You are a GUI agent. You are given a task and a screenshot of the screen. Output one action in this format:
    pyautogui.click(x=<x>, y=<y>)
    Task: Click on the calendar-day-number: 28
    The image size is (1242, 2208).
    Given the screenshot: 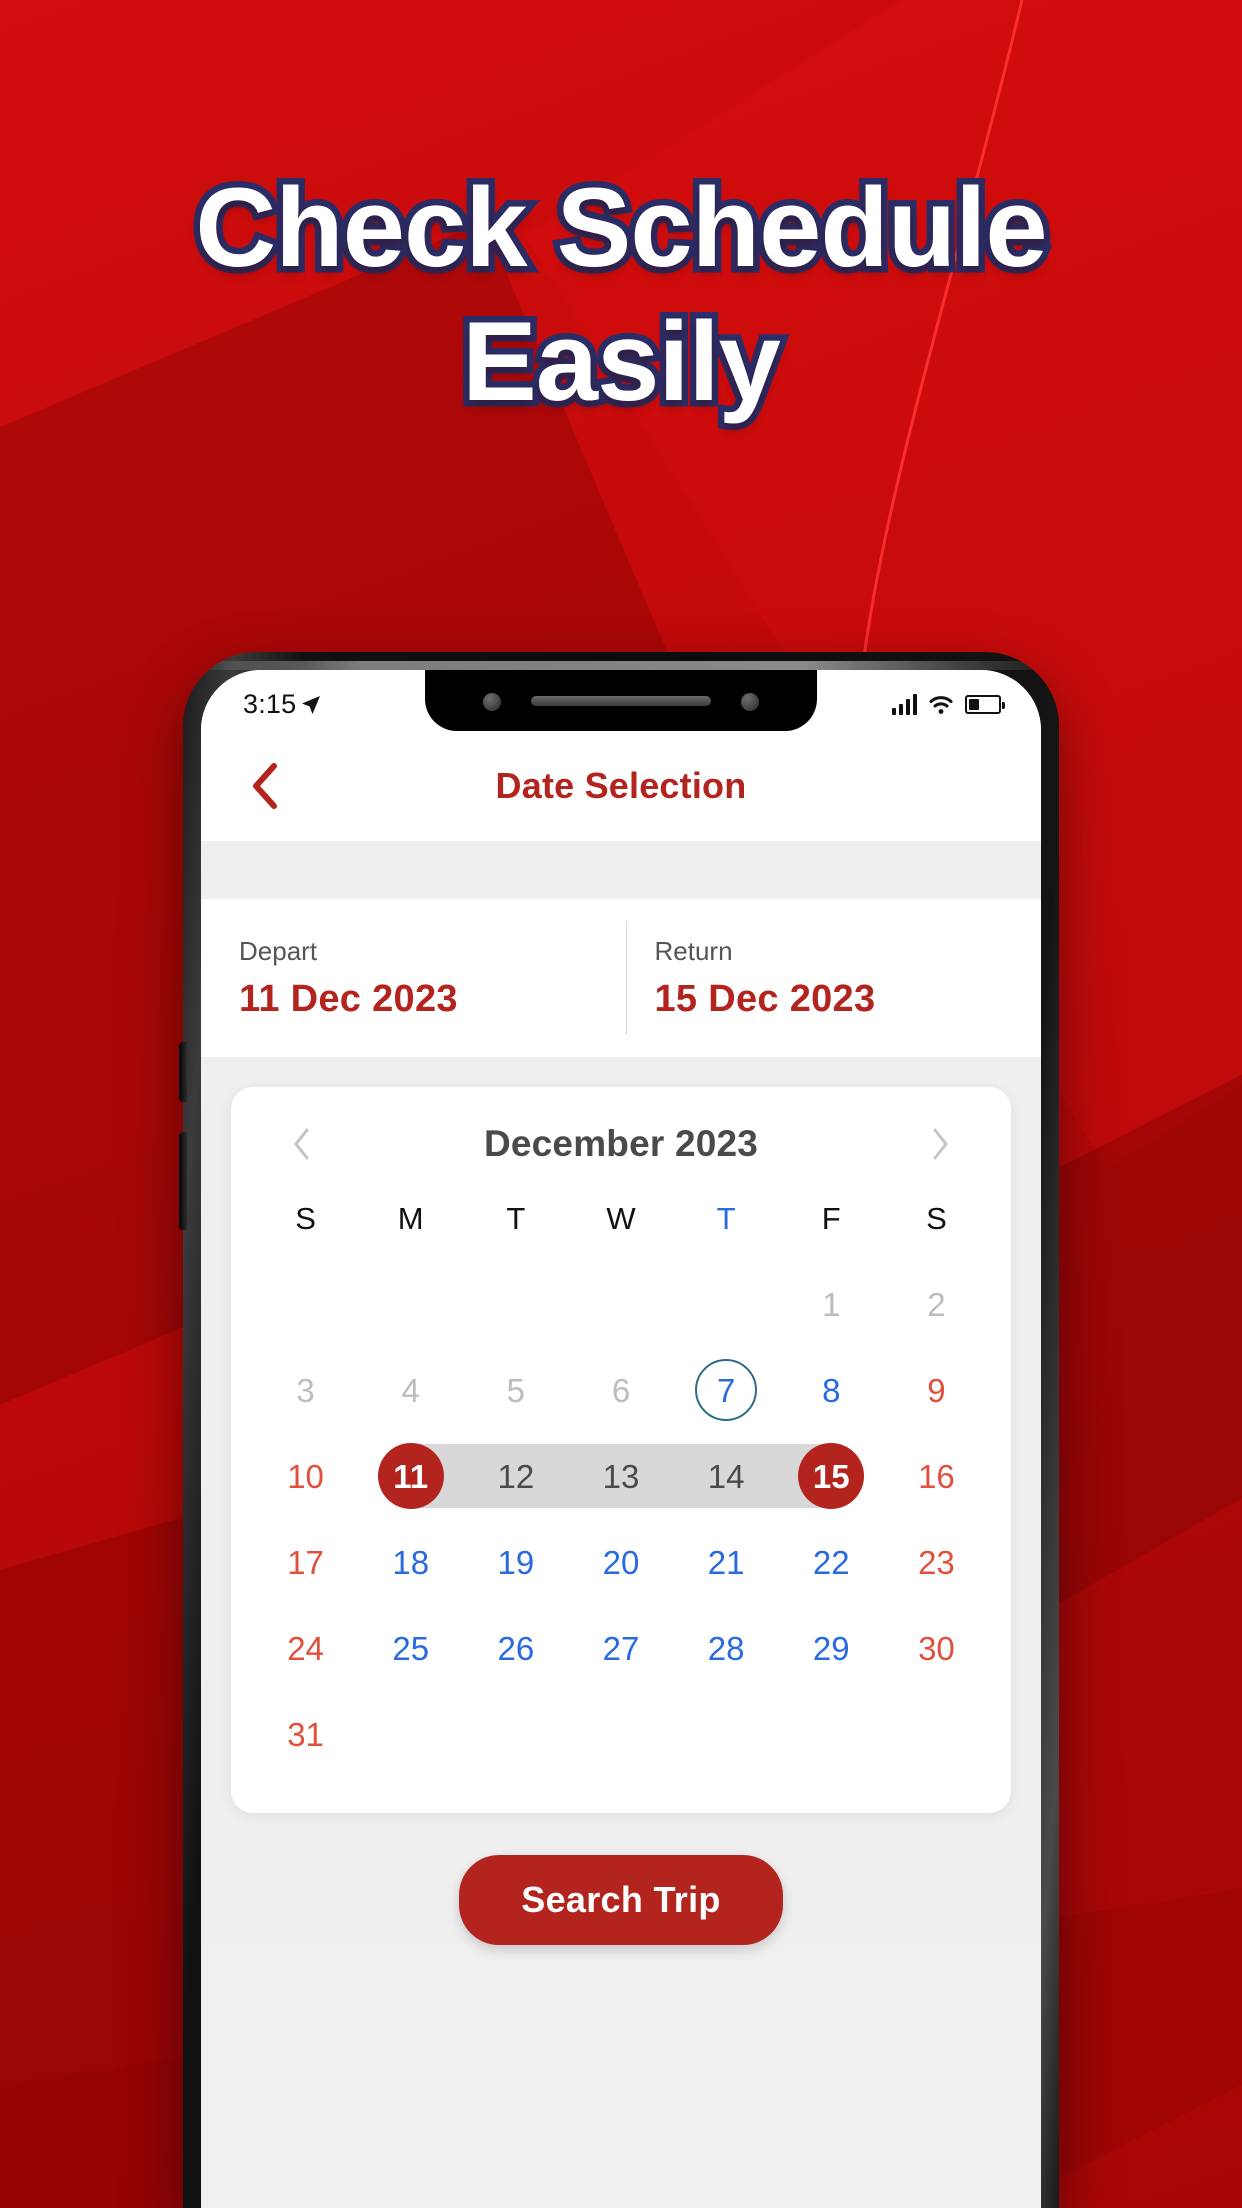 What is the action you would take?
    pyautogui.click(x=726, y=1648)
    